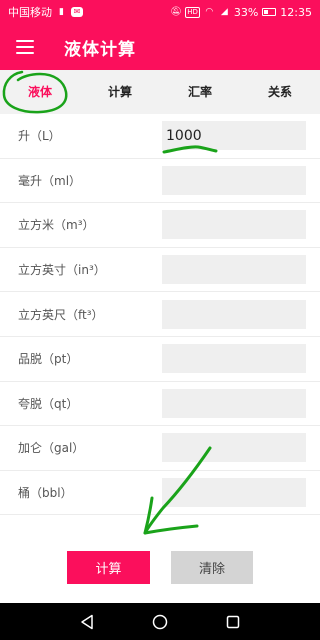  What do you see at coordinates (100, 49) in the screenshot?
I see `page-title: 液体计算` at bounding box center [100, 49].